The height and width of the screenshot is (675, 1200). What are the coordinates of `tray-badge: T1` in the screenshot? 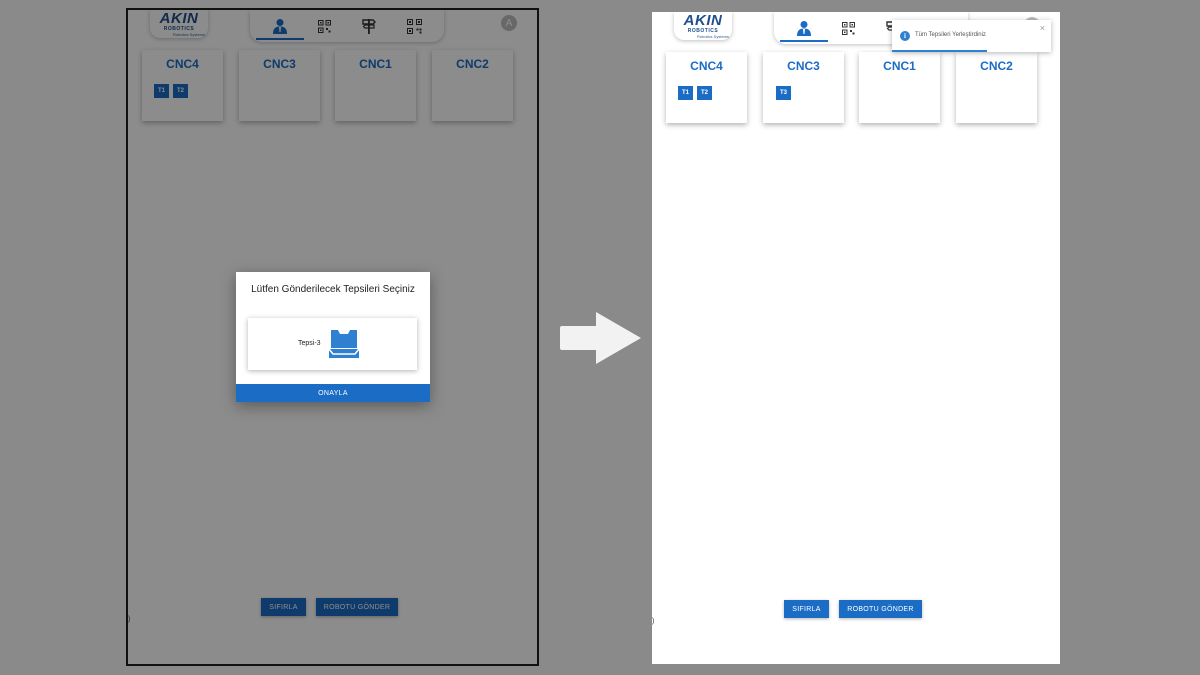 It's located at (685, 93).